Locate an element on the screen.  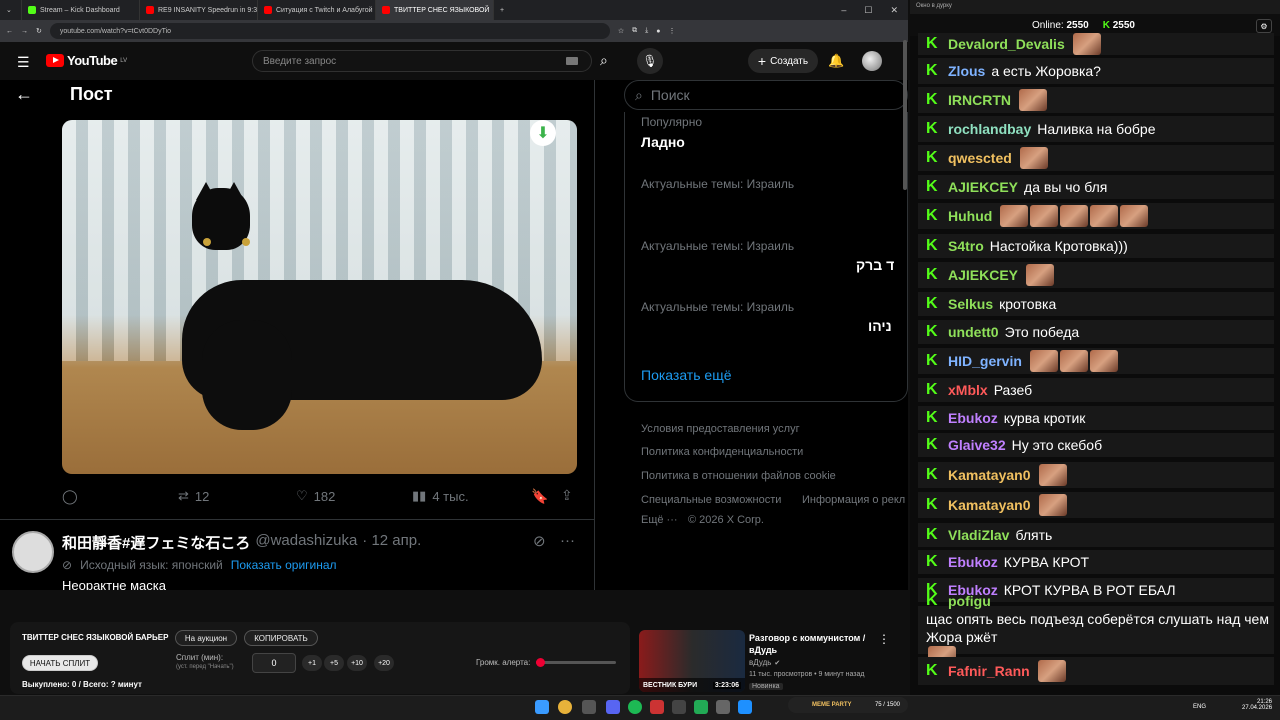
close-icon: ✕ is located at coordinates (894, 10).